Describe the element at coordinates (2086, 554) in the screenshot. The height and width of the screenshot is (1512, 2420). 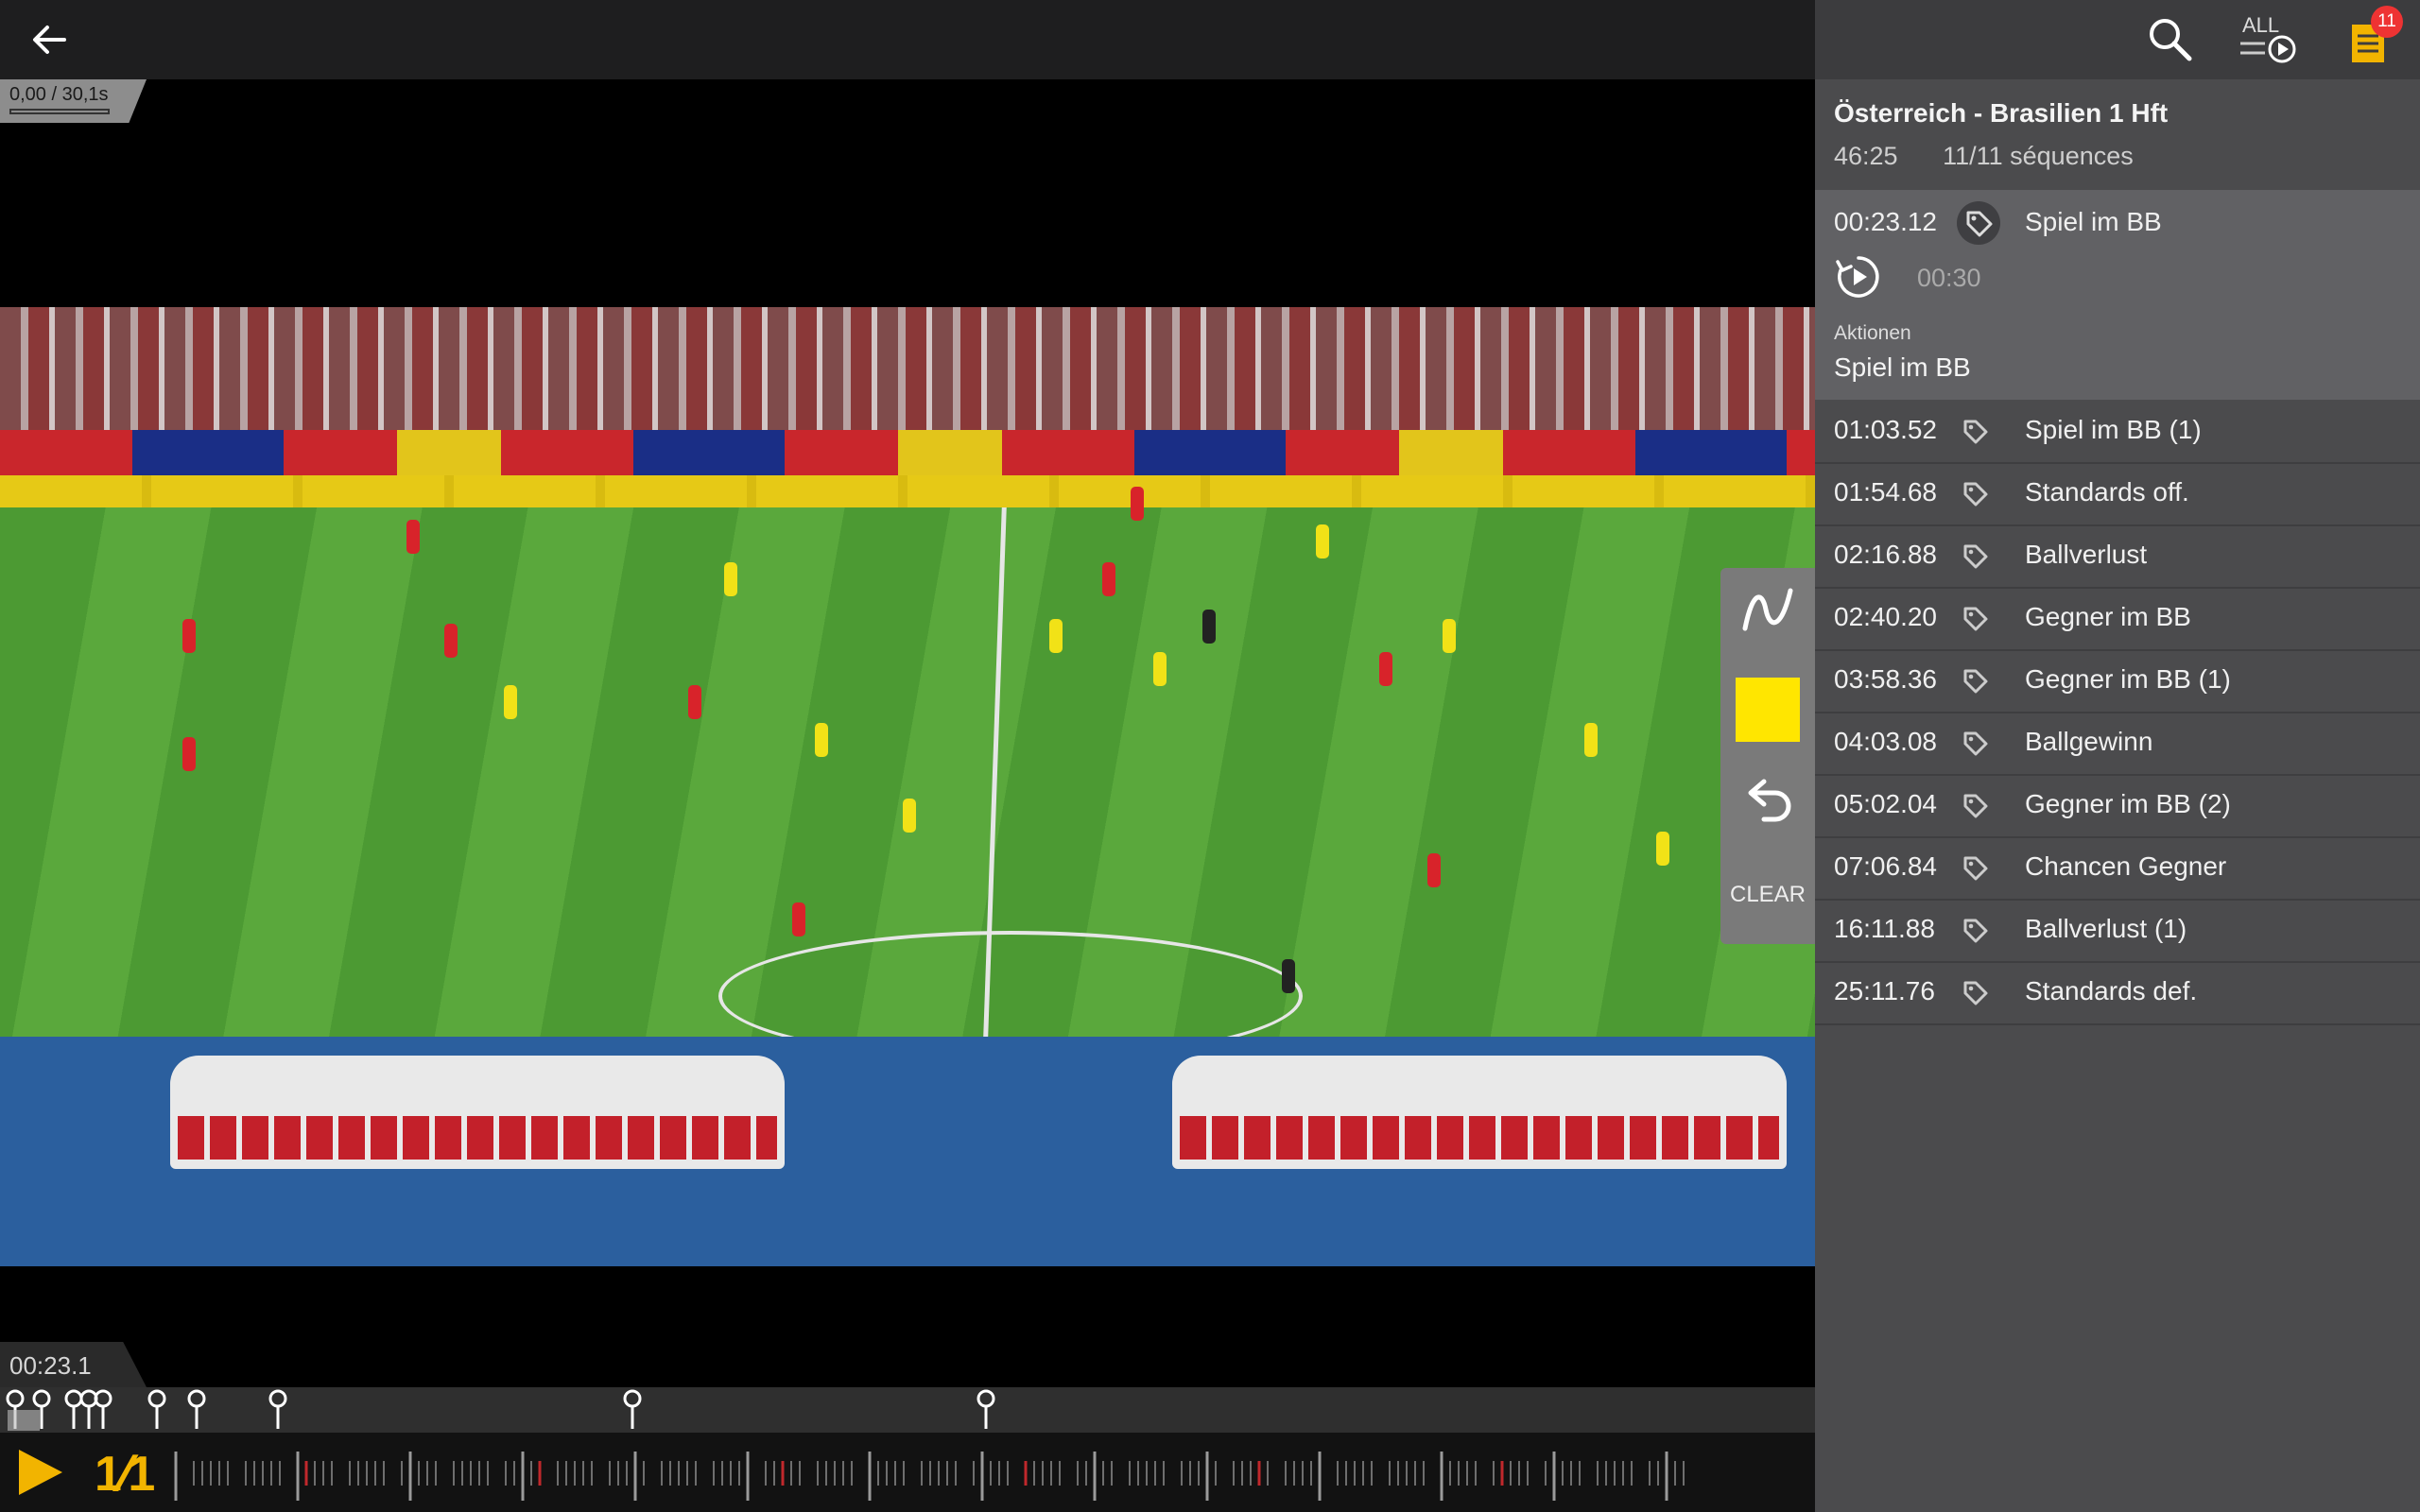
I see `sequence-label: Ballverlust` at that location.